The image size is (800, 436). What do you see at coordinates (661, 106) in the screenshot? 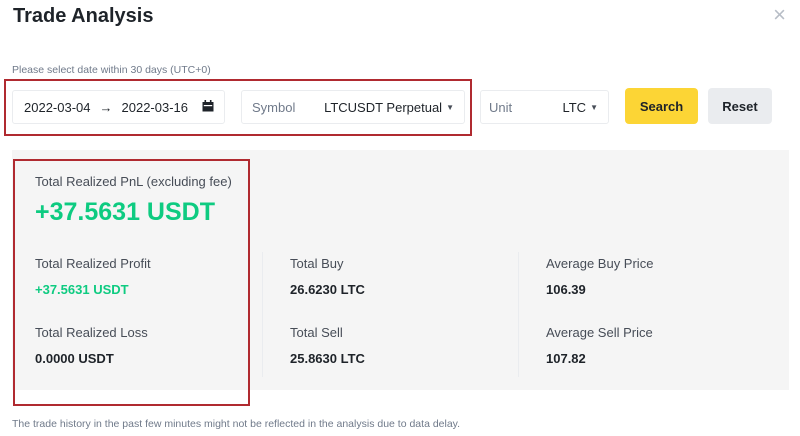
I see `search-button: Search` at bounding box center [661, 106].